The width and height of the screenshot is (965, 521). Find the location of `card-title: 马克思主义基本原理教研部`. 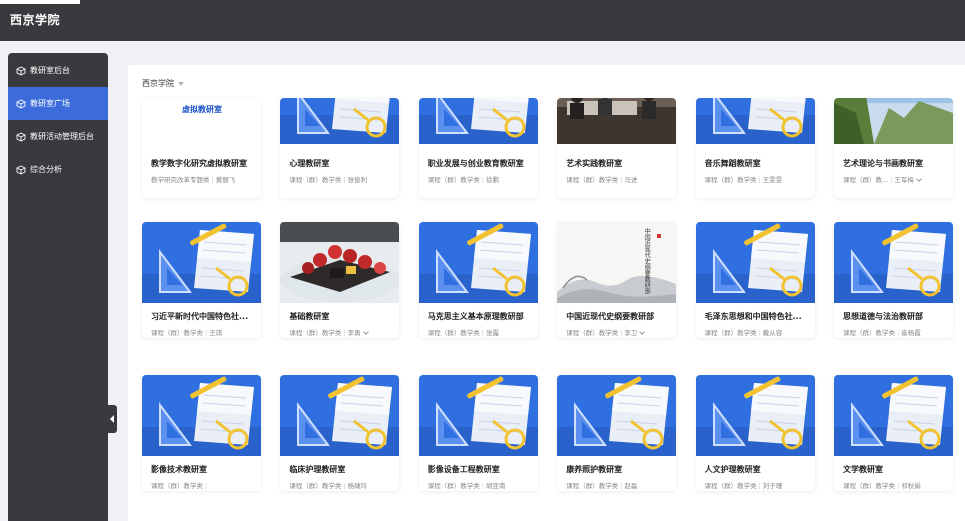

card-title: 马克思主义基本原理教研部 is located at coordinates (475, 316).